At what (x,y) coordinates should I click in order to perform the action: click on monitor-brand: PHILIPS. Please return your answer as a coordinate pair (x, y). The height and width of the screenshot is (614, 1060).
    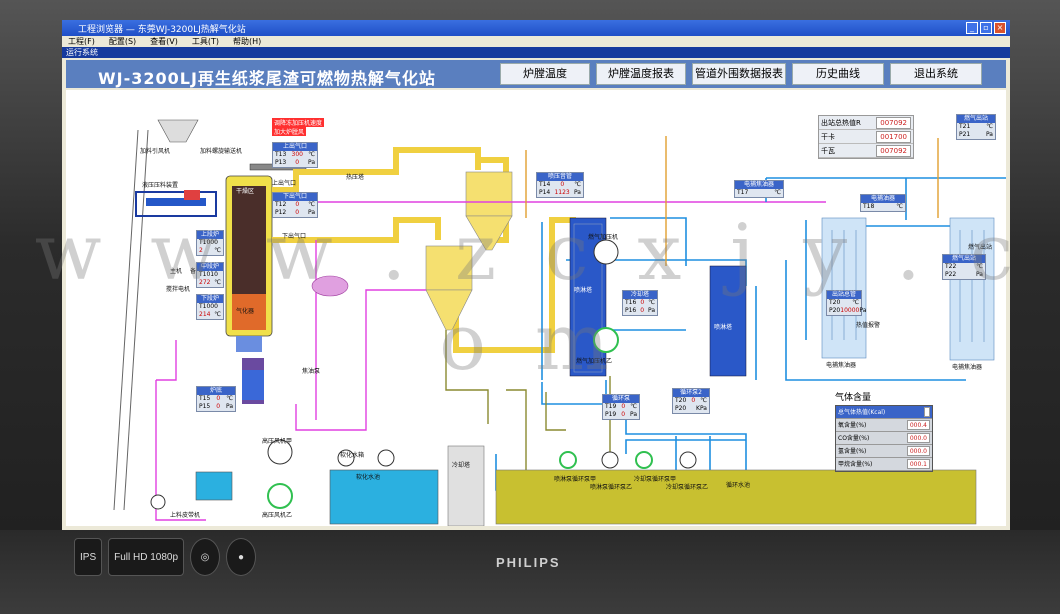
    Looking at the image, I should click on (528, 562).